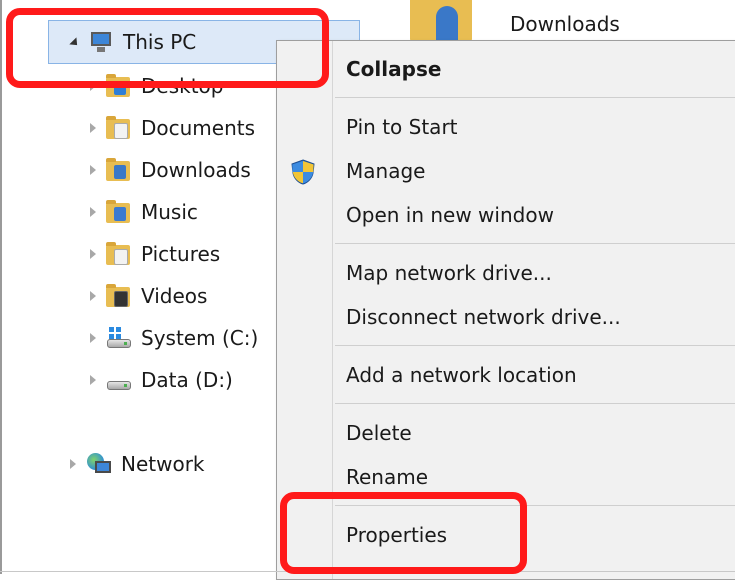 The width and height of the screenshot is (735, 580). What do you see at coordinates (119, 296) in the screenshot?
I see `videos-folder-icon` at bounding box center [119, 296].